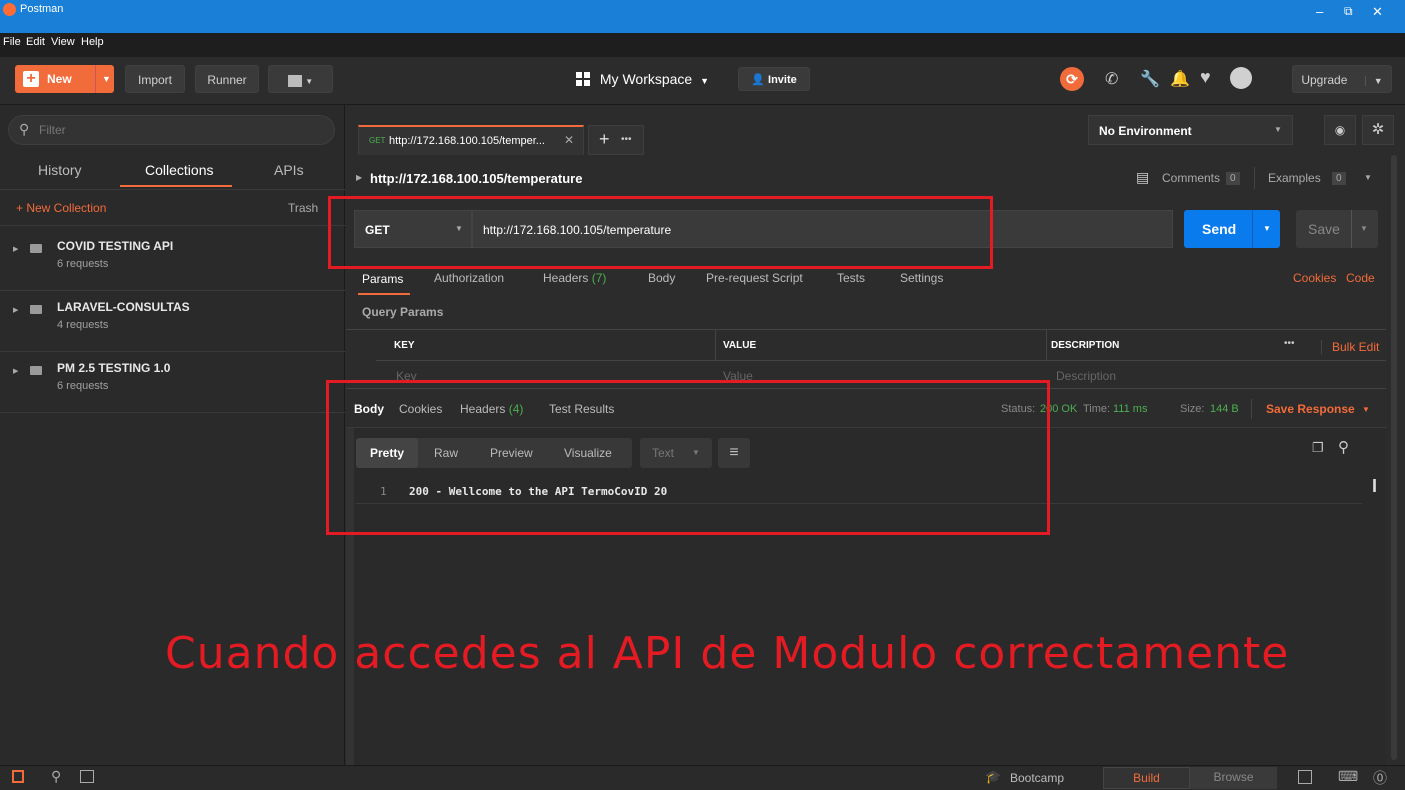 The height and width of the screenshot is (790, 1405). Describe the element at coordinates (1380, 778) in the screenshot. I see `help-icon: ⓪` at that location.